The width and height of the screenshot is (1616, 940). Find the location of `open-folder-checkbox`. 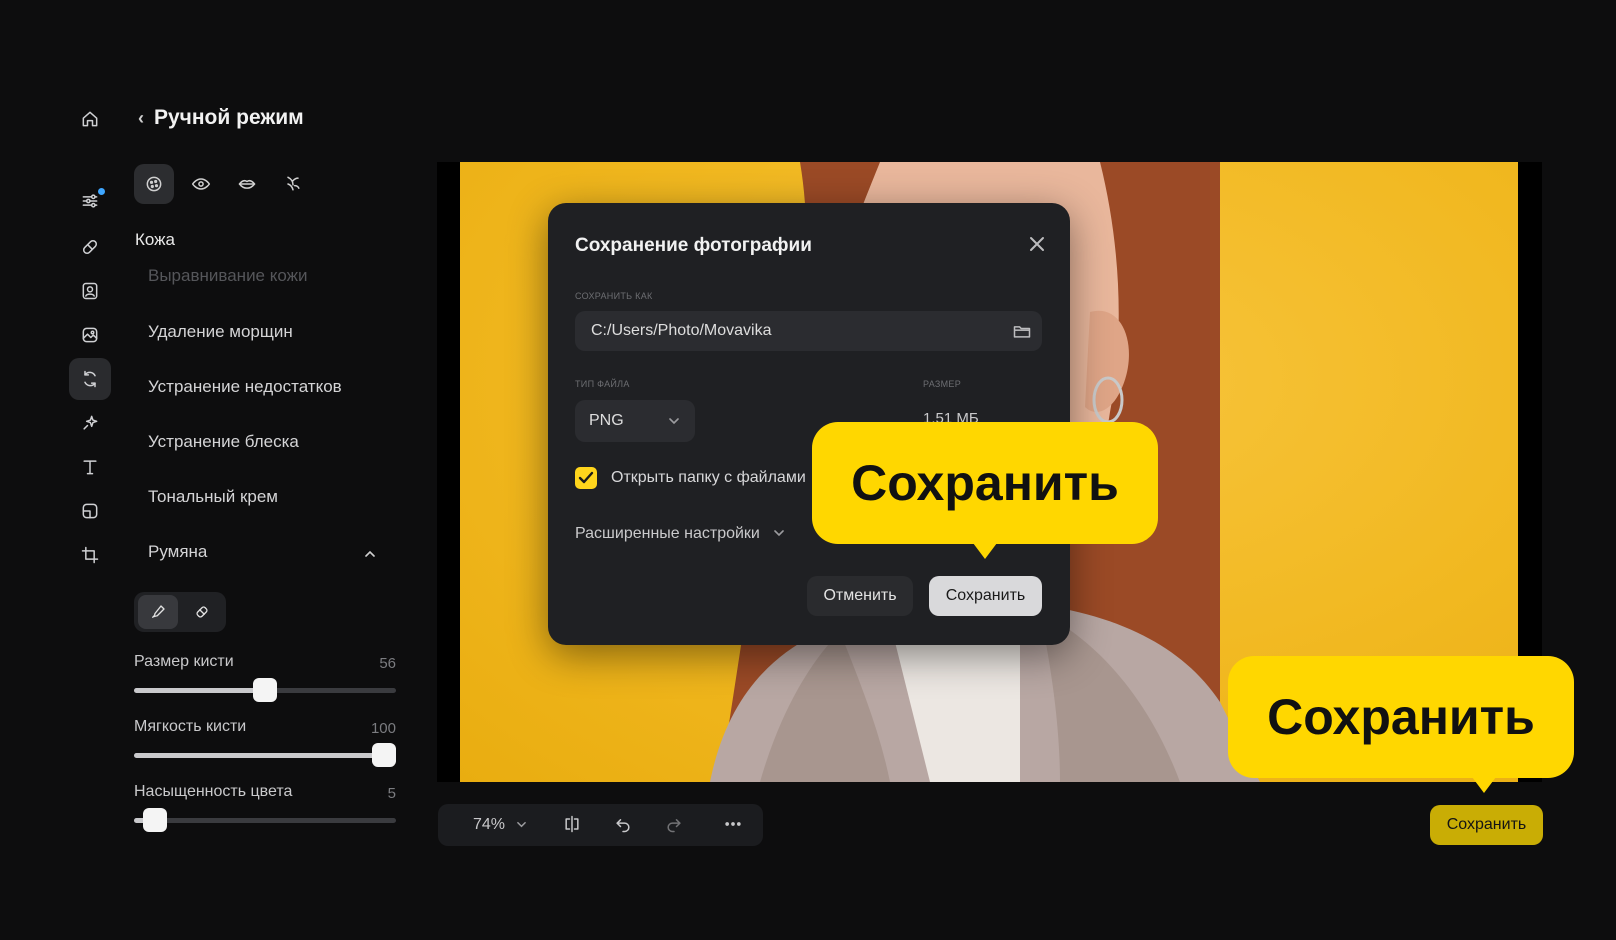

open-folder-checkbox is located at coordinates (586, 478).